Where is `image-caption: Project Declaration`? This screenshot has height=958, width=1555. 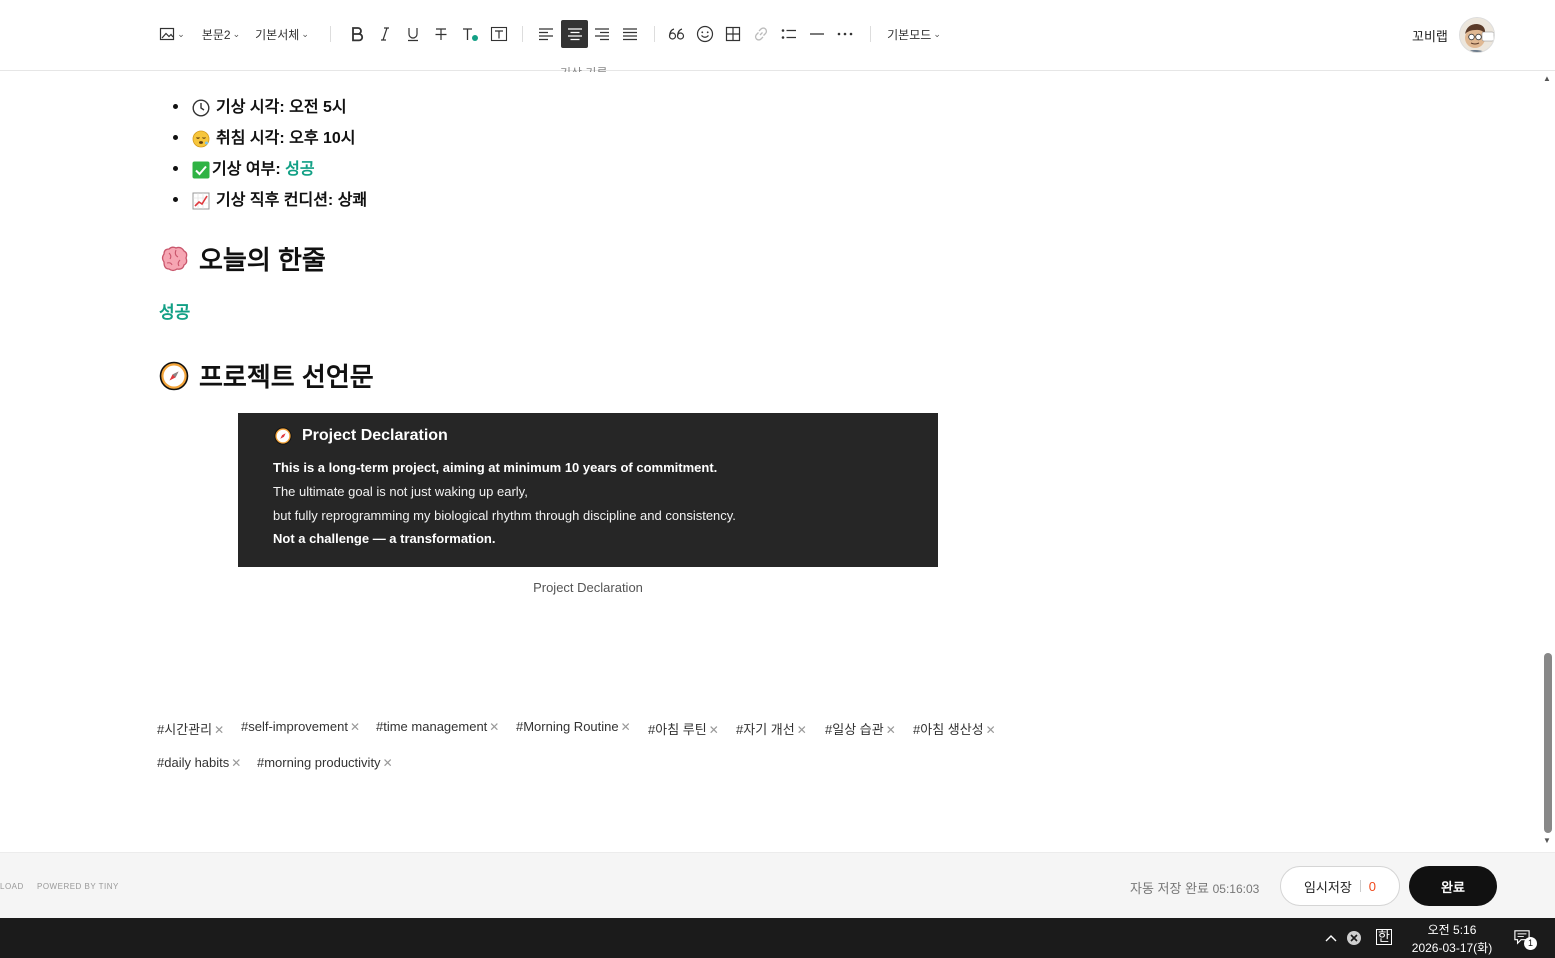 image-caption: Project Declaration is located at coordinates (588, 587).